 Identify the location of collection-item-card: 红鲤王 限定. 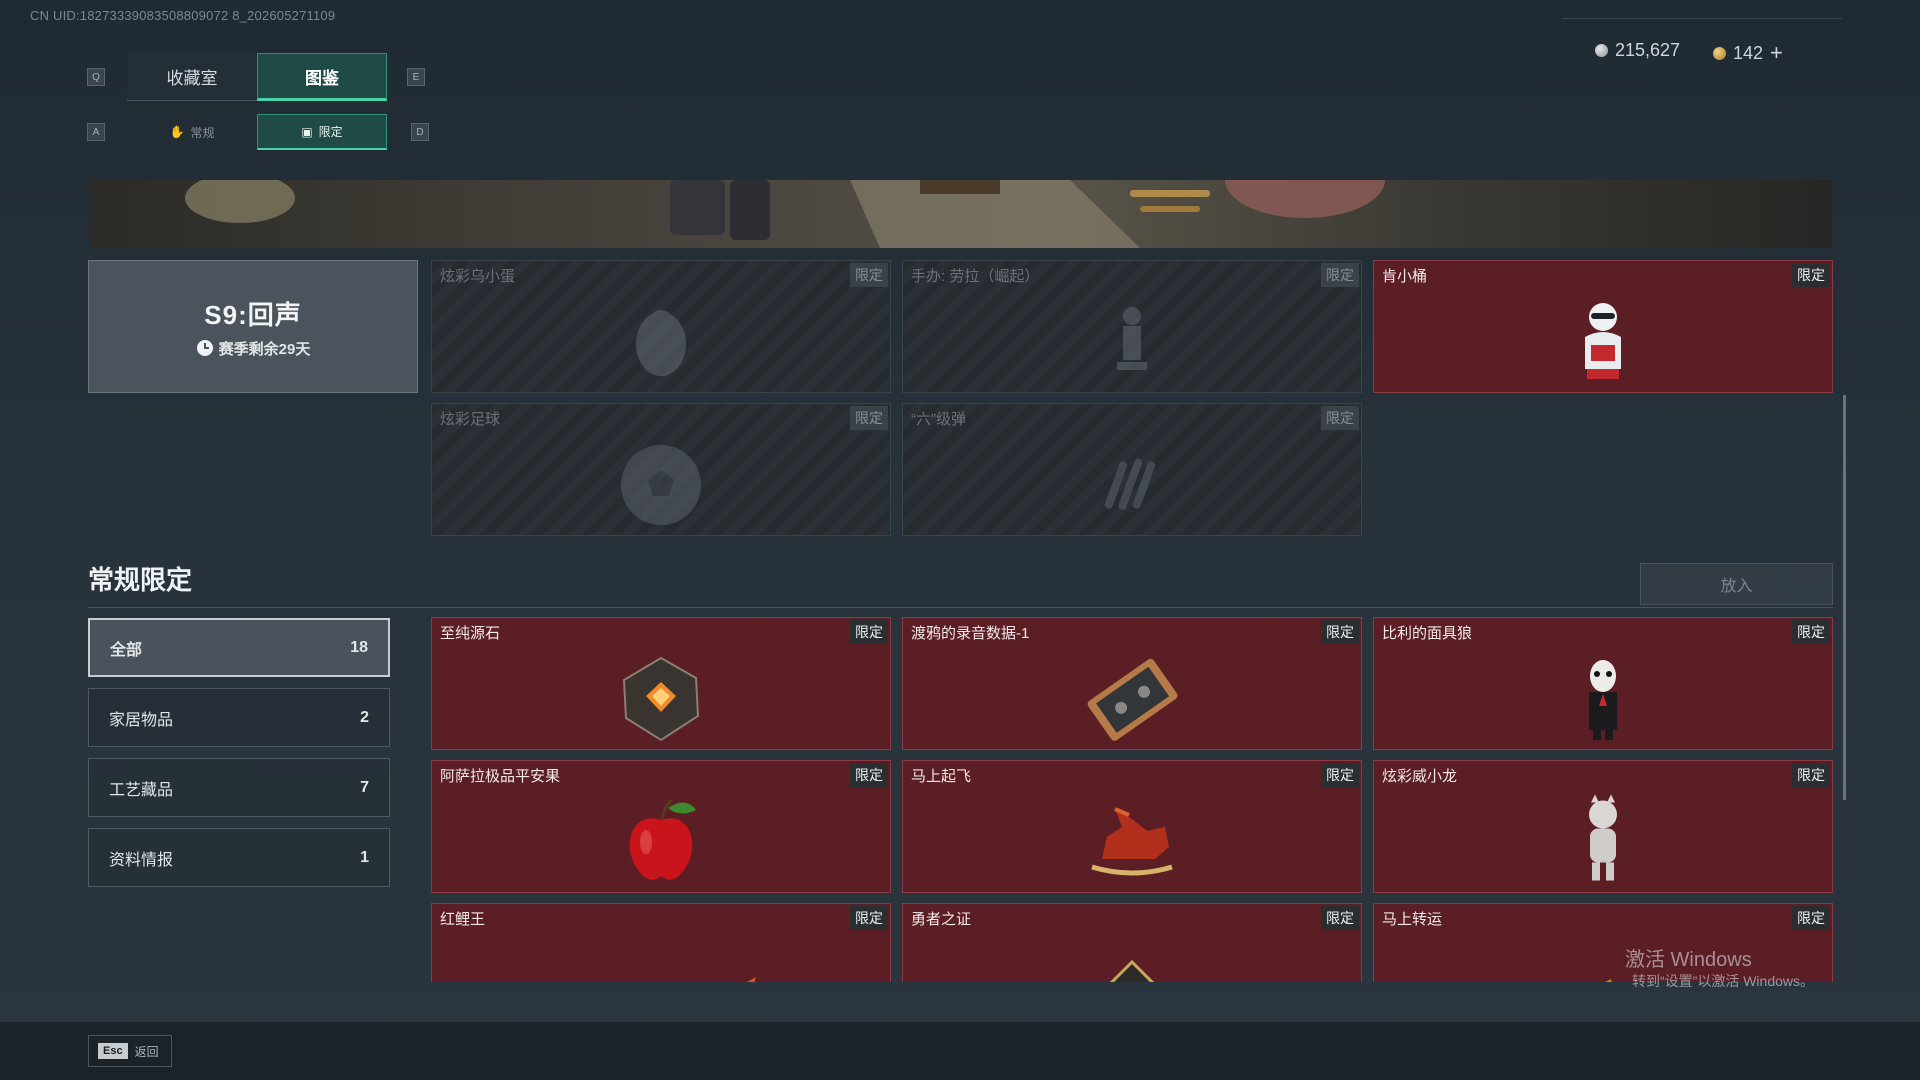
(661, 942).